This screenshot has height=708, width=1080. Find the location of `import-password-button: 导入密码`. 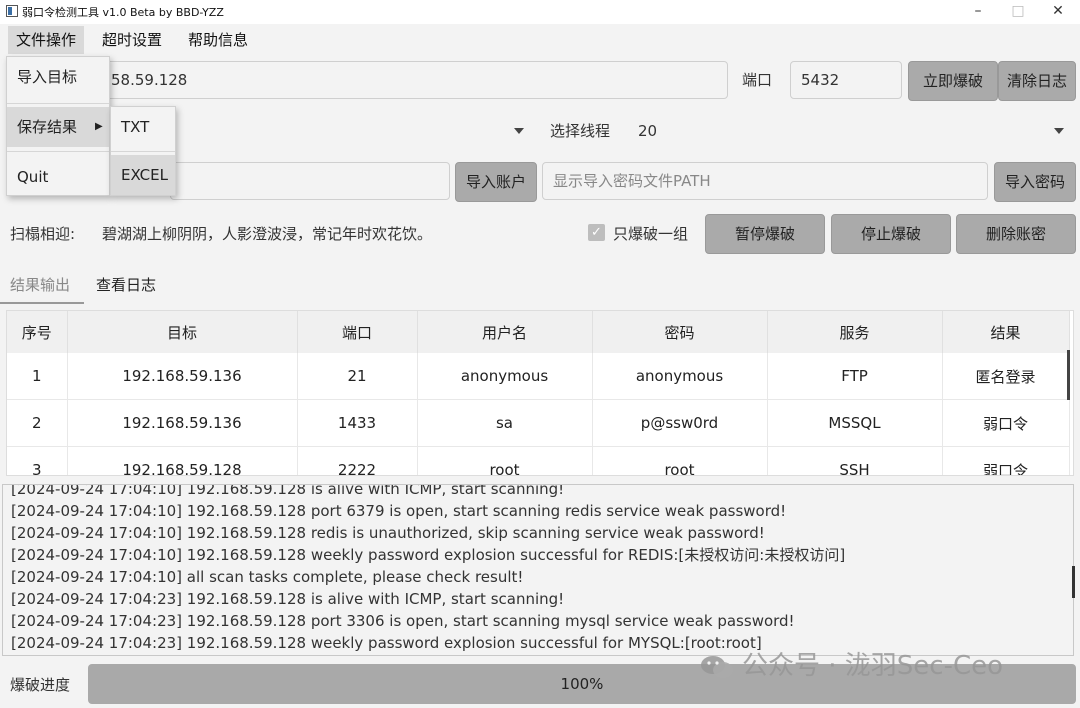

import-password-button: 导入密码 is located at coordinates (1035, 182).